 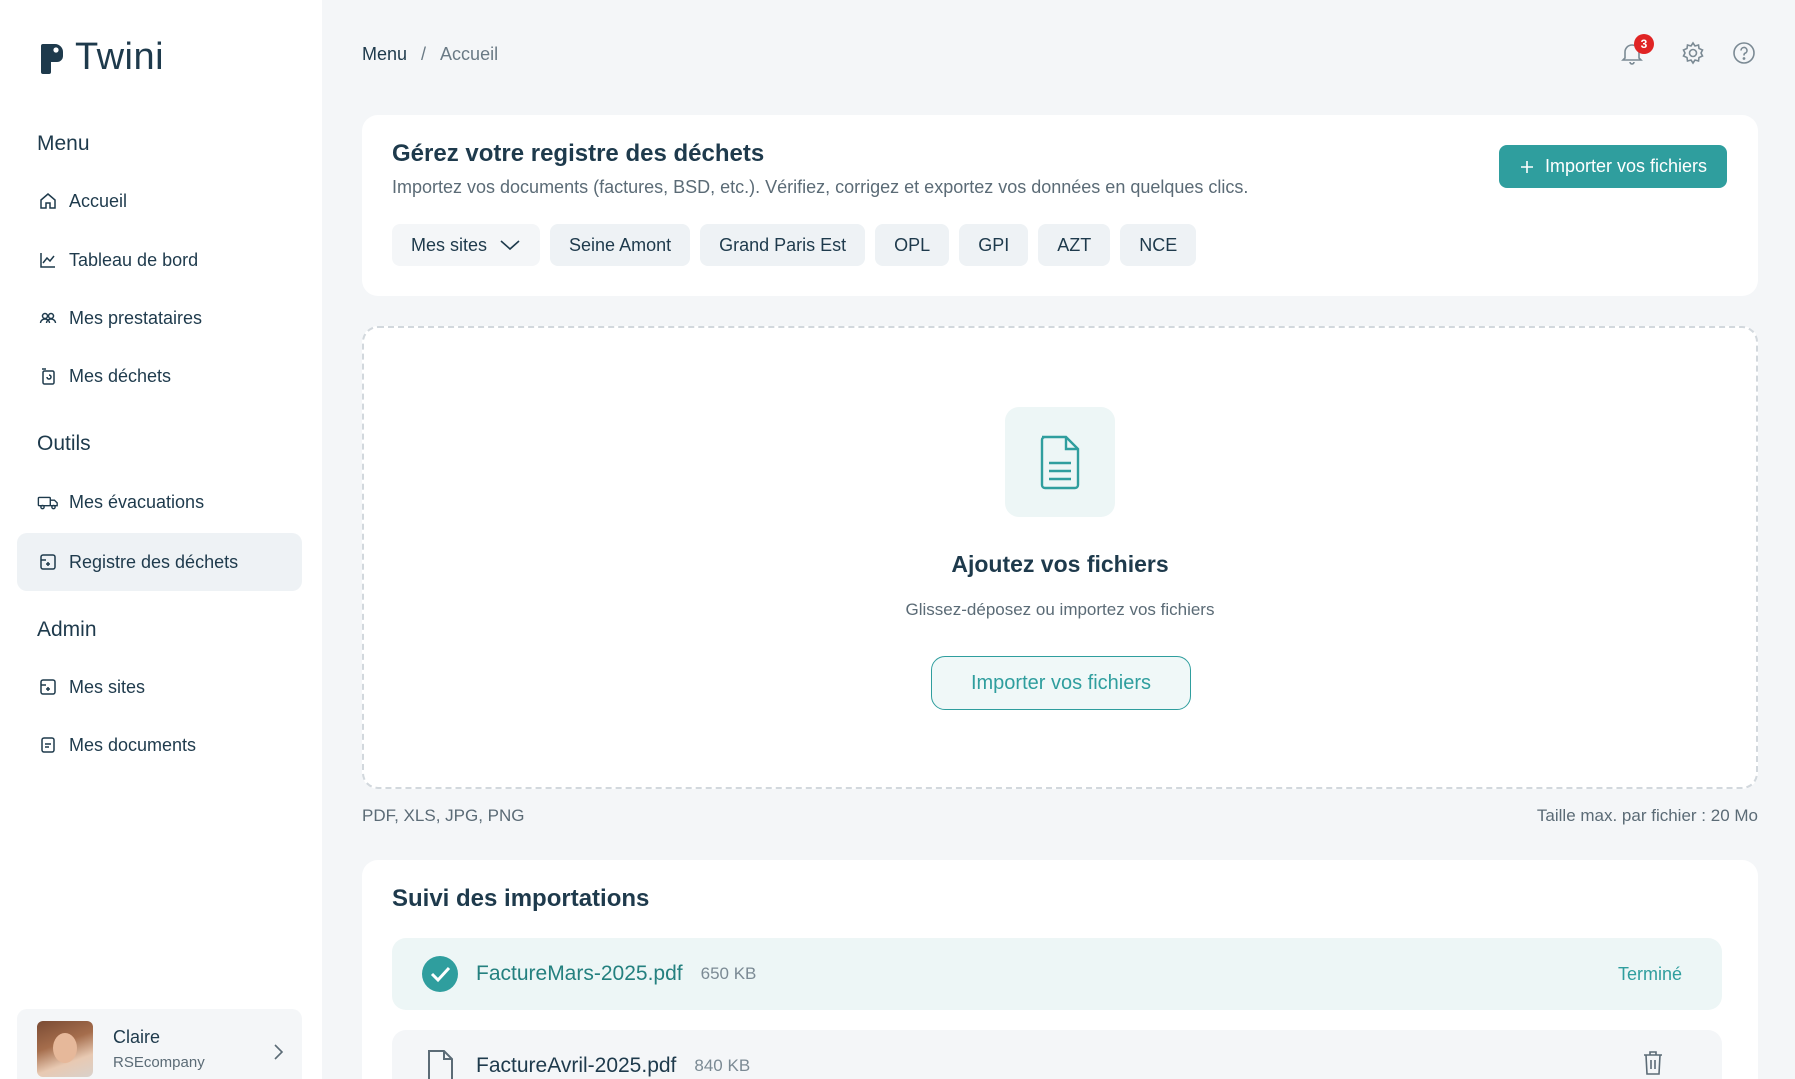 I want to click on dropzone-import-button: Importer vos fichiers, so click(x=1061, y=683).